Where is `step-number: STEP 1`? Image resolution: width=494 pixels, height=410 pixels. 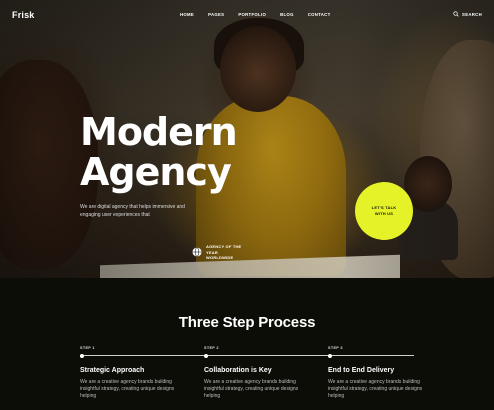
step-number: STEP 1 is located at coordinates (87, 348).